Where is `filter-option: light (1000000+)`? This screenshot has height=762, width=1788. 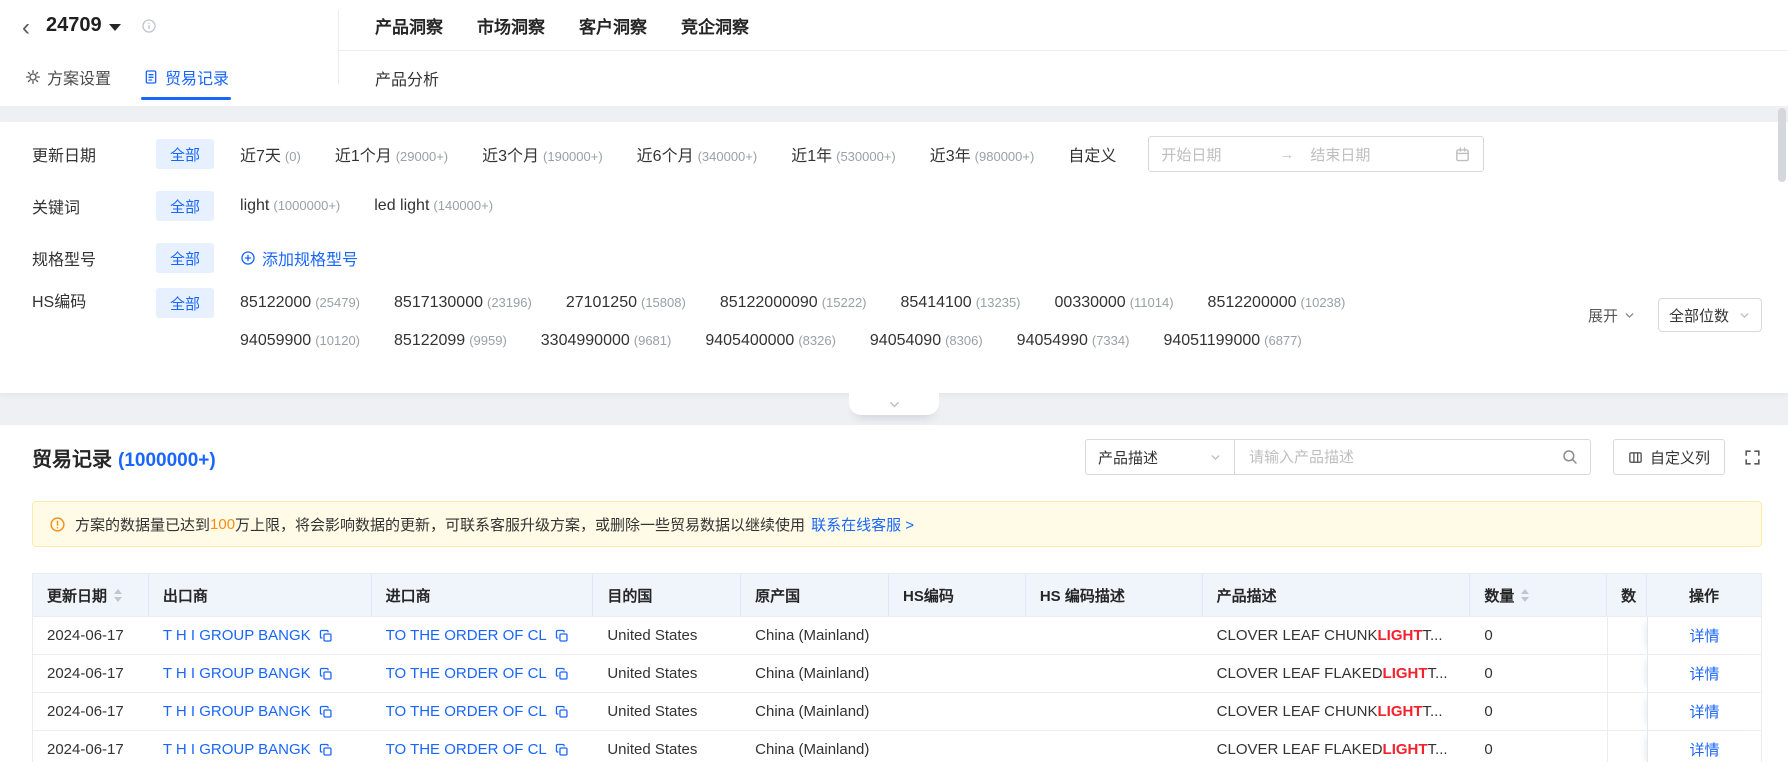 filter-option: light (1000000+) is located at coordinates (290, 206).